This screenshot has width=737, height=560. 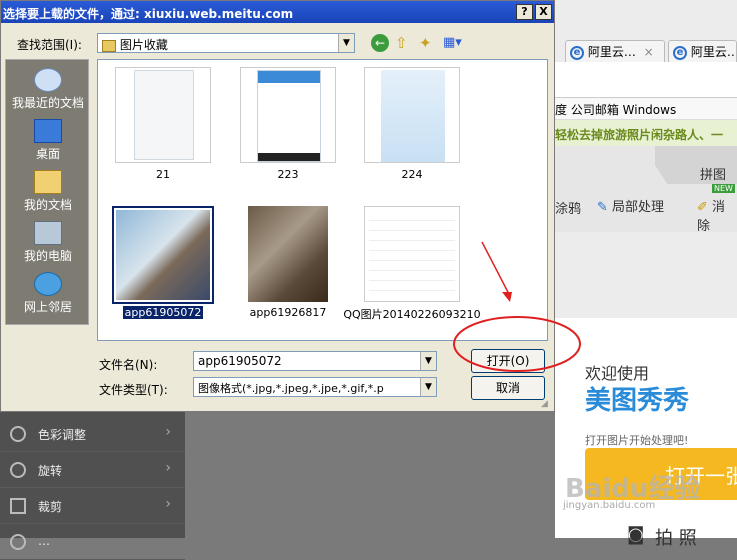 I want to click on file-name-selected: app61905072, so click(x=163, y=312).